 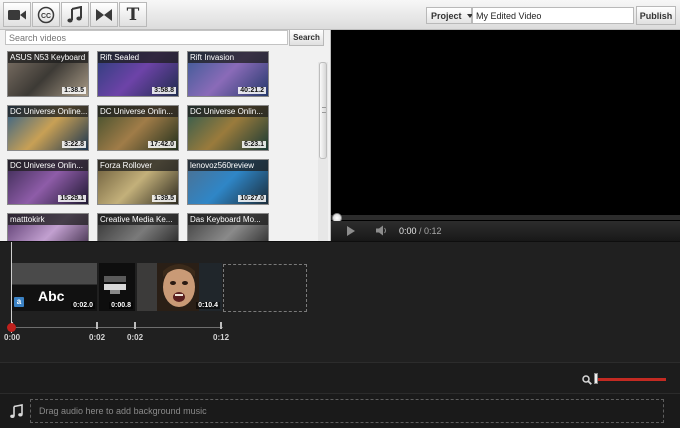 I want to click on svg-text: CC, so click(x=46, y=16).